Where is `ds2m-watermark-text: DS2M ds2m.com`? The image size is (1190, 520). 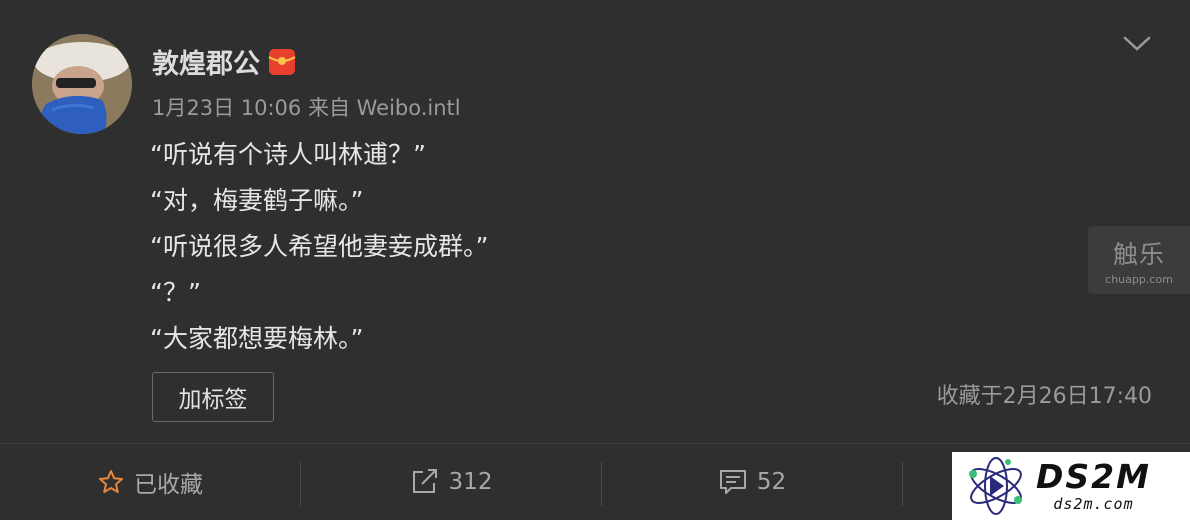 ds2m-watermark-text: DS2M ds2m.com is located at coordinates (1093, 485).